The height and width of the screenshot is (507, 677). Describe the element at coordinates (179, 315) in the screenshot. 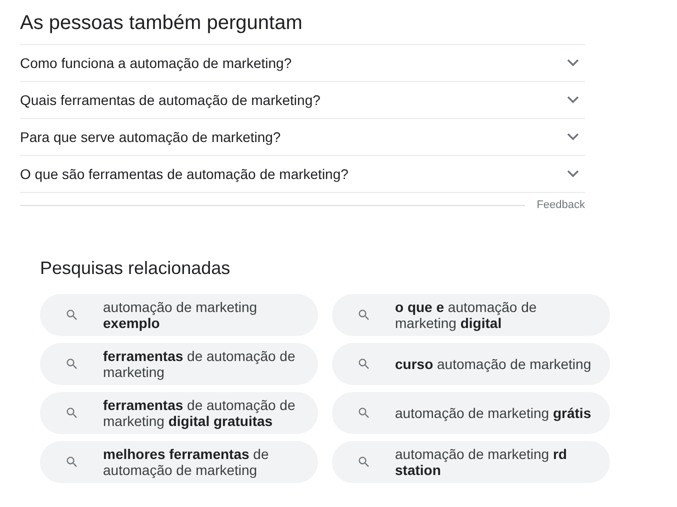

I see `related-search-chip: automação de marketing exemplo` at that location.